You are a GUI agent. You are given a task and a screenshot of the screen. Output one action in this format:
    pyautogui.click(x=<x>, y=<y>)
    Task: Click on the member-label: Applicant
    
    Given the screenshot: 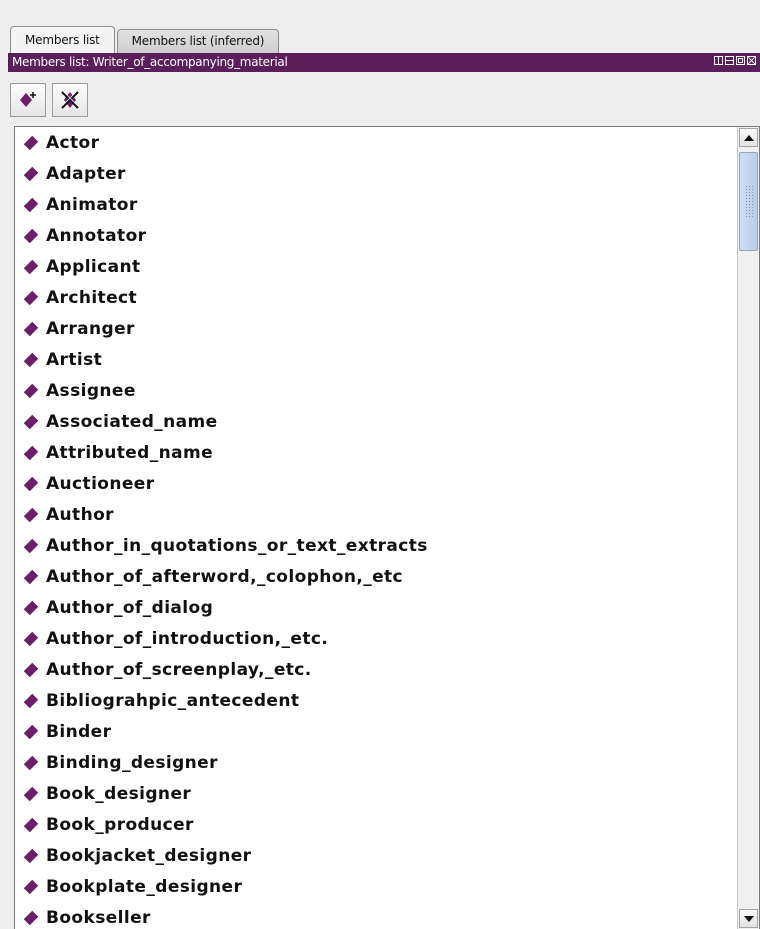 What is the action you would take?
    pyautogui.click(x=93, y=266)
    